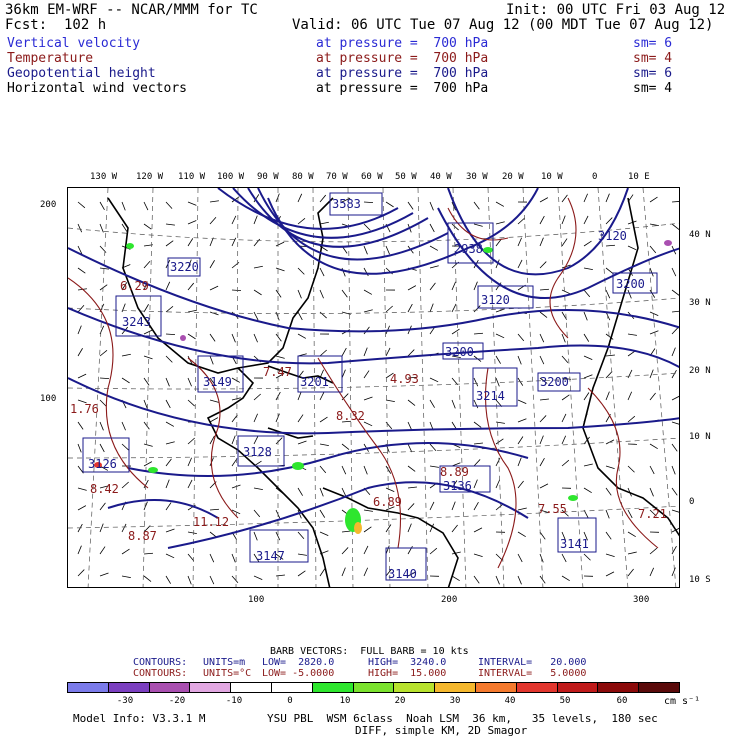  Describe the element at coordinates (653, 43) in the screenshot. I see `field-sm-vv: sm= 6` at that location.